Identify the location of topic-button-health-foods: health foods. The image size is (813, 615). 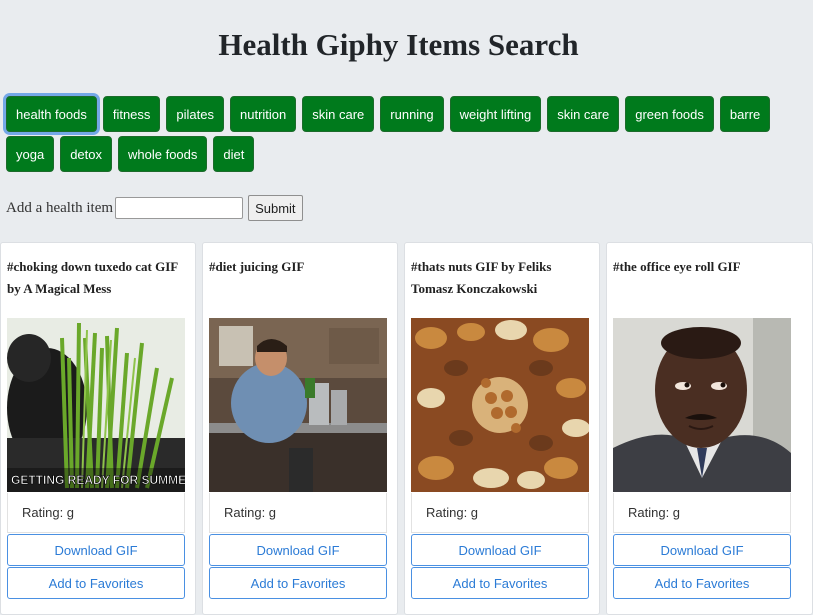
(51, 114).